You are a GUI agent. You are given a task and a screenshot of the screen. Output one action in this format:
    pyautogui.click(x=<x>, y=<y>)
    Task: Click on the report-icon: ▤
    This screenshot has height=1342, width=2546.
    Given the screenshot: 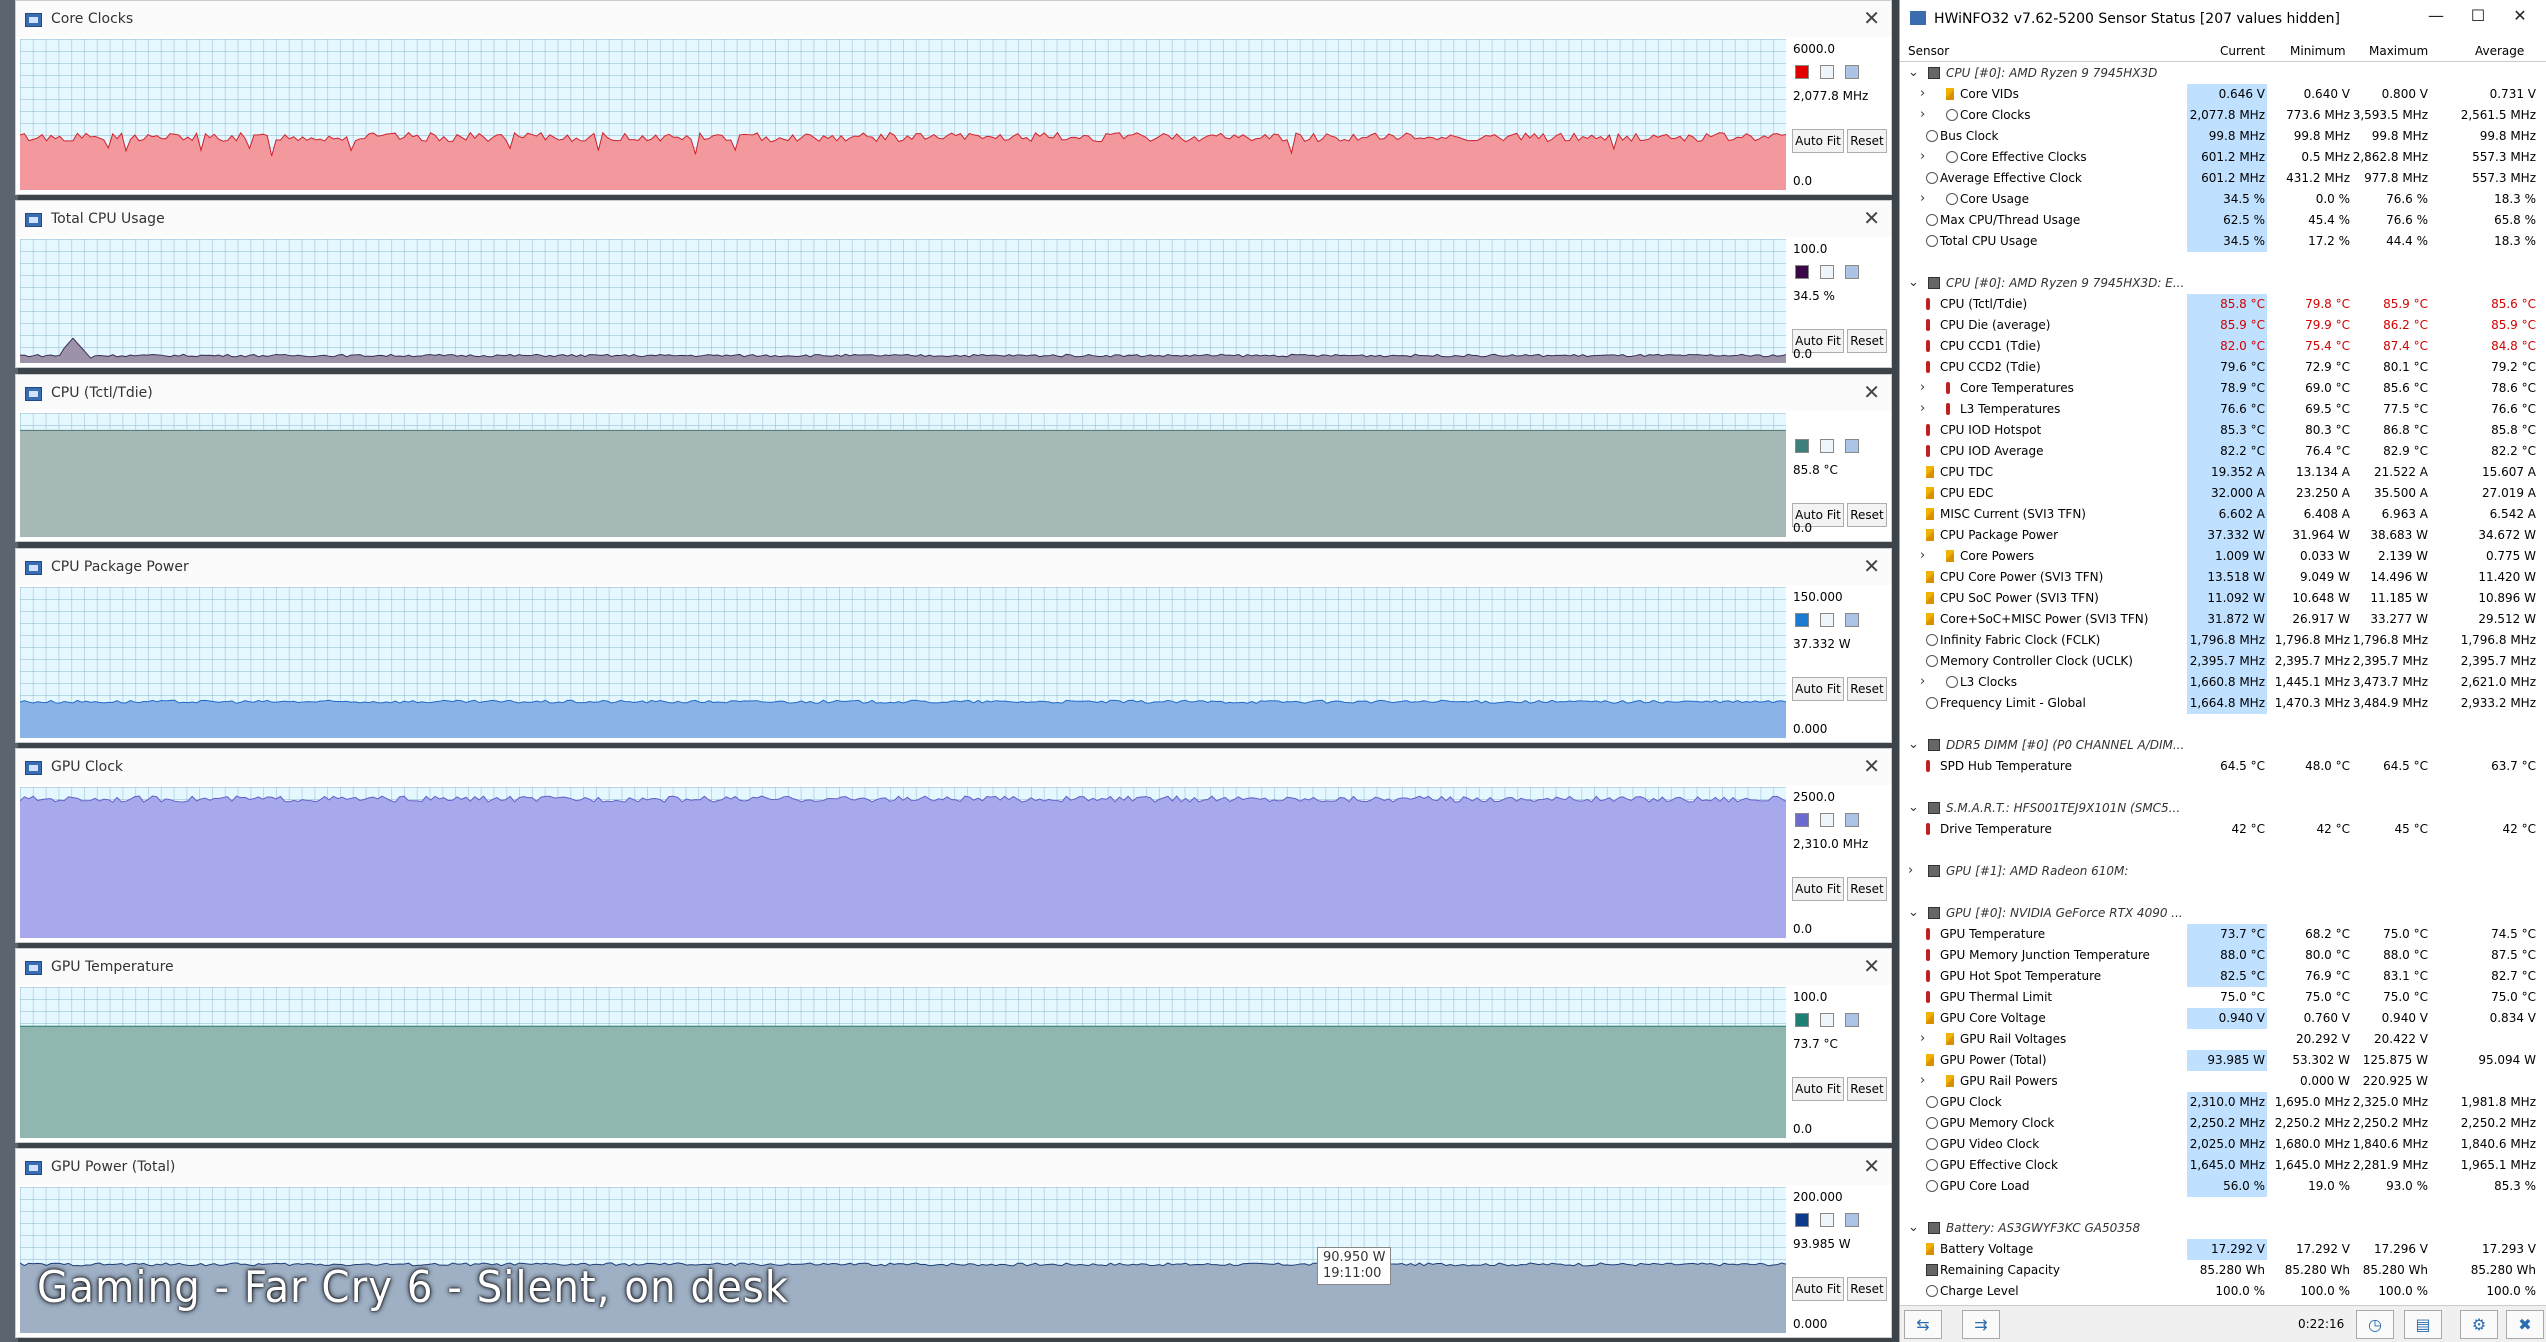 What is the action you would take?
    pyautogui.click(x=2423, y=1324)
    